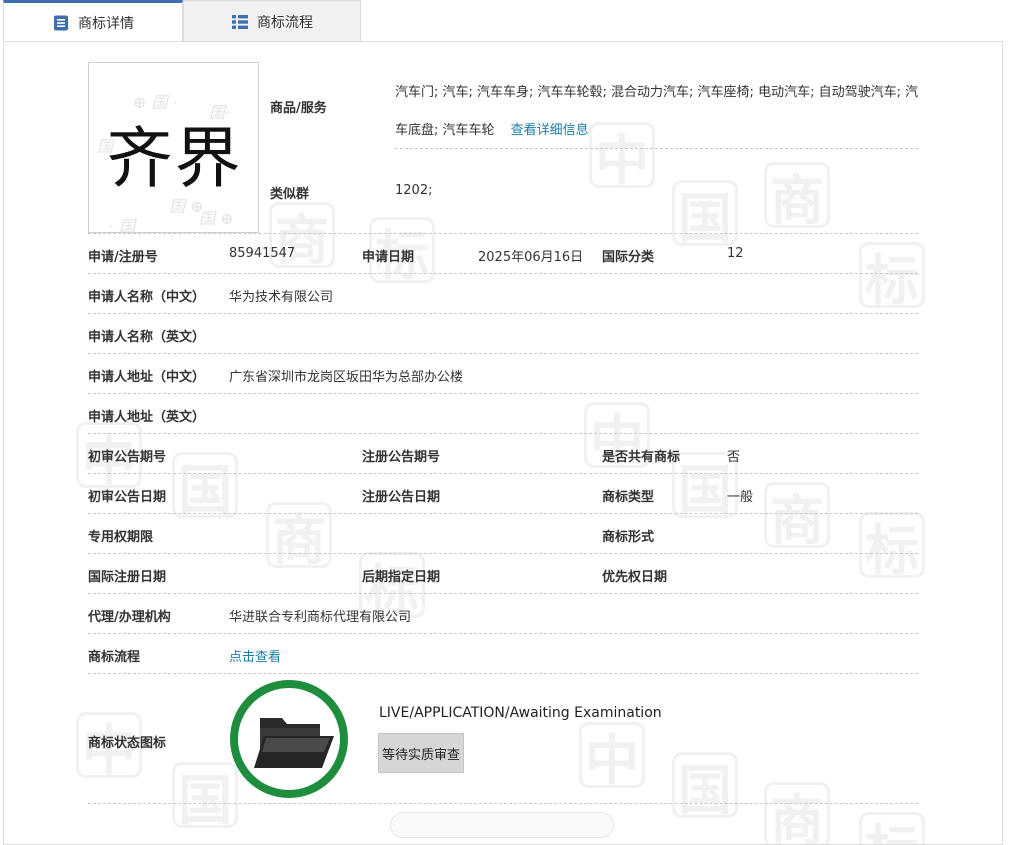 The height and width of the screenshot is (845, 1009). What do you see at coordinates (123, 257) in the screenshot?
I see `reg-no-label: 申请/注册号` at bounding box center [123, 257].